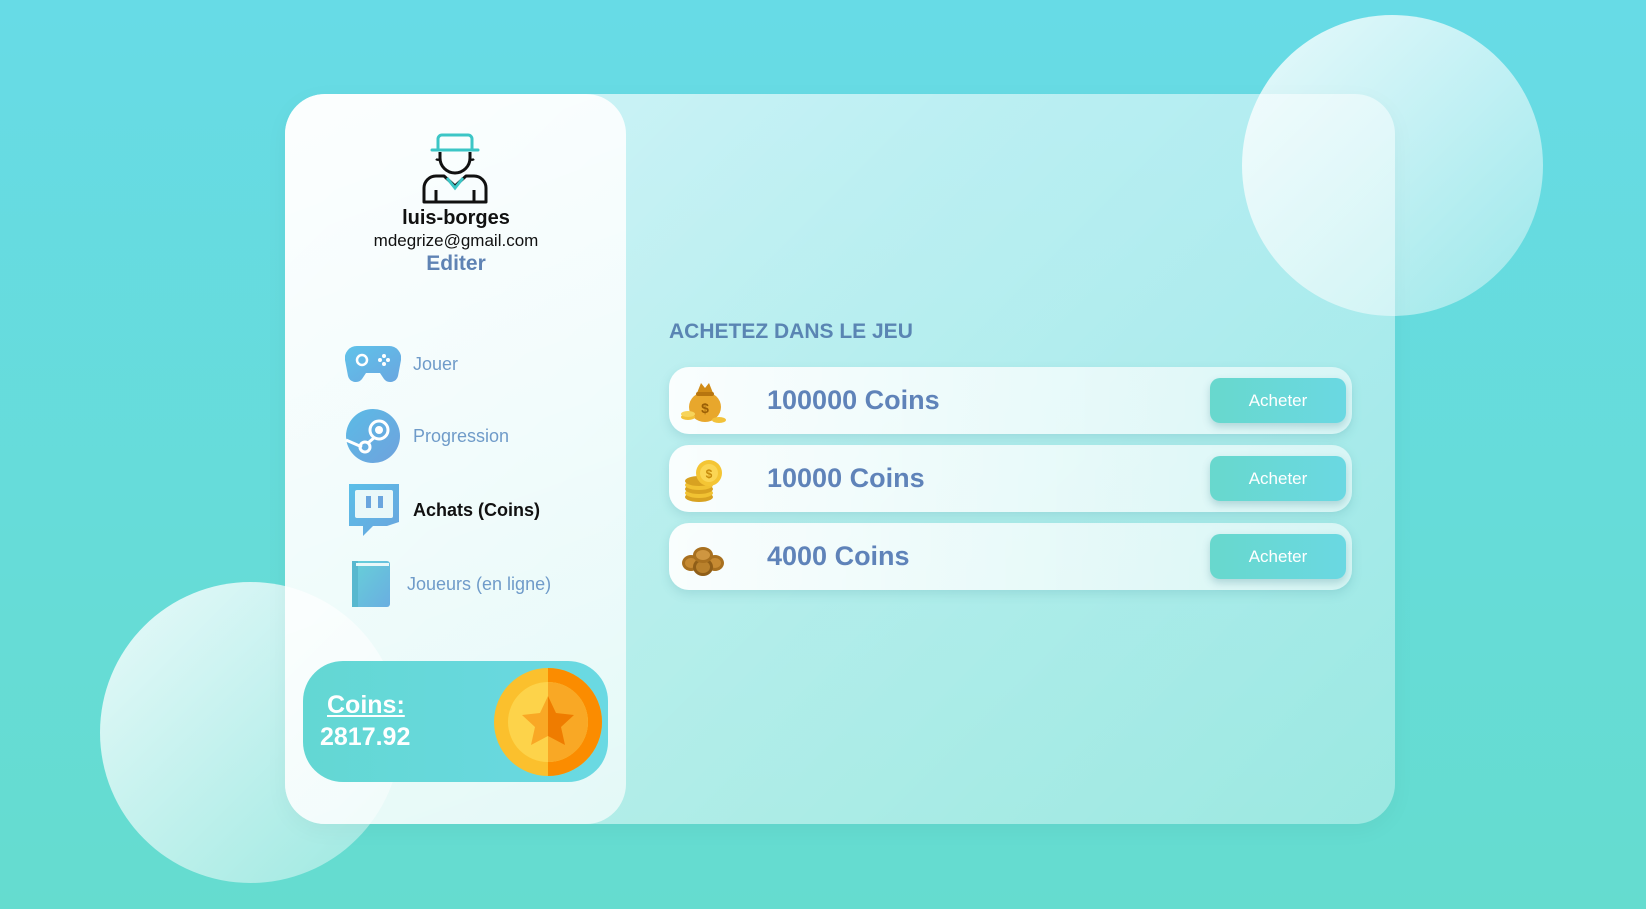  I want to click on nav-item-achats: Achats (Coins), so click(442, 510).